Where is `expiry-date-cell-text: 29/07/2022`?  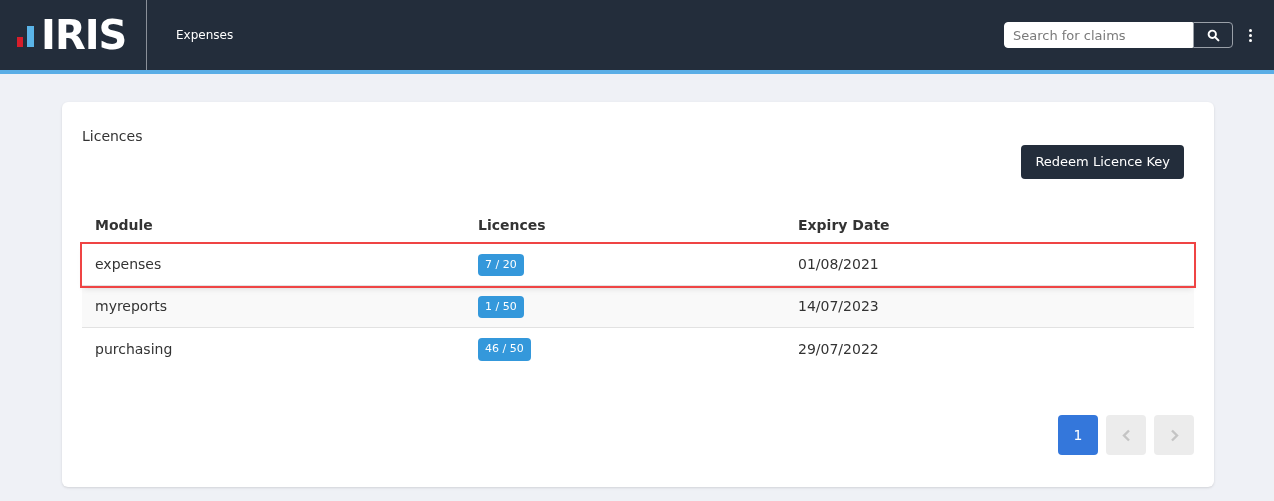 expiry-date-cell-text: 29/07/2022 is located at coordinates (838, 349).